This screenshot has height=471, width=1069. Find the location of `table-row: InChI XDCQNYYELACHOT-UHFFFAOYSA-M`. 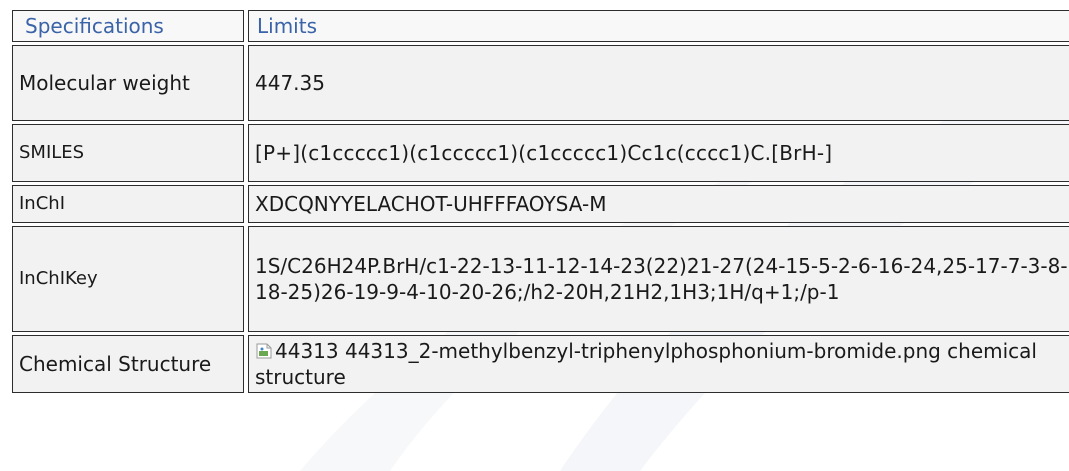

table-row: InChI XDCQNYYELACHOT-UHFFFAOYSA-M is located at coordinates (540, 204).